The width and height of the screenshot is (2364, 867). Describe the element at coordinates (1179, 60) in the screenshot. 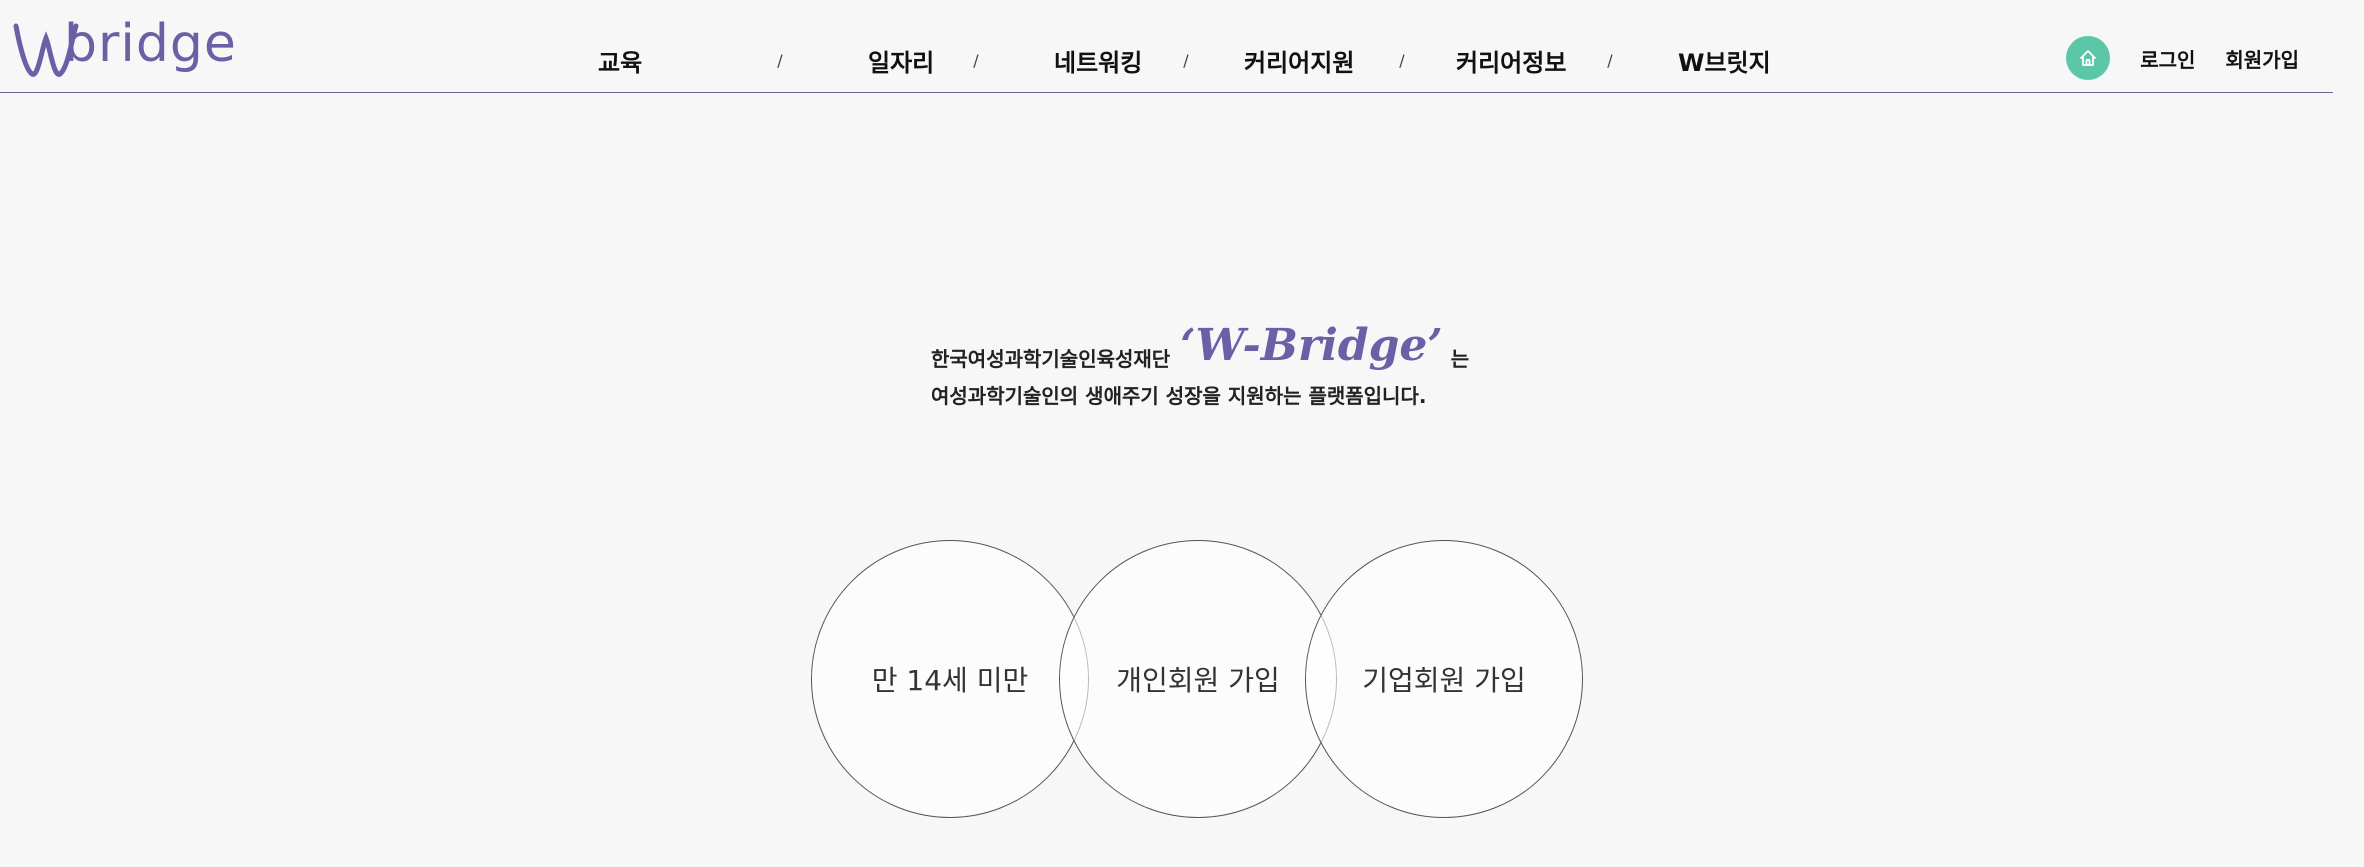

I see `main-nav: 교육 / 일자리 / 네트워킹 / 커리어지원 / 커리어정보 / W브릿지` at that location.